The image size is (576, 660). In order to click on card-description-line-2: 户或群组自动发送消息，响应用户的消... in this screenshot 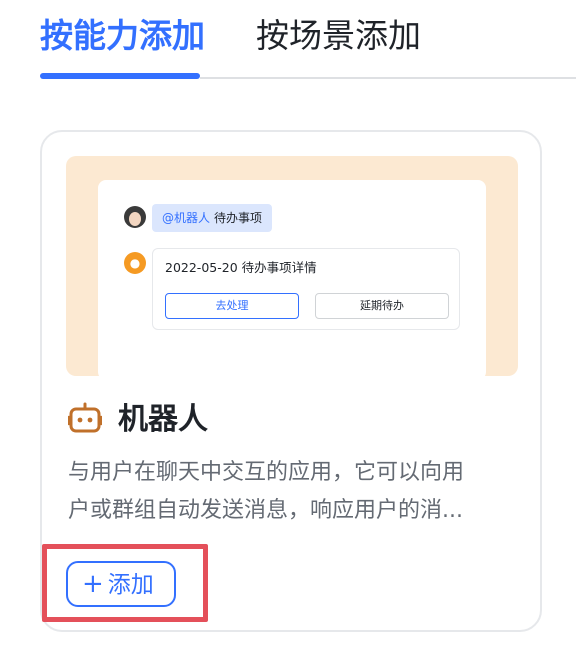, I will do `click(265, 510)`.